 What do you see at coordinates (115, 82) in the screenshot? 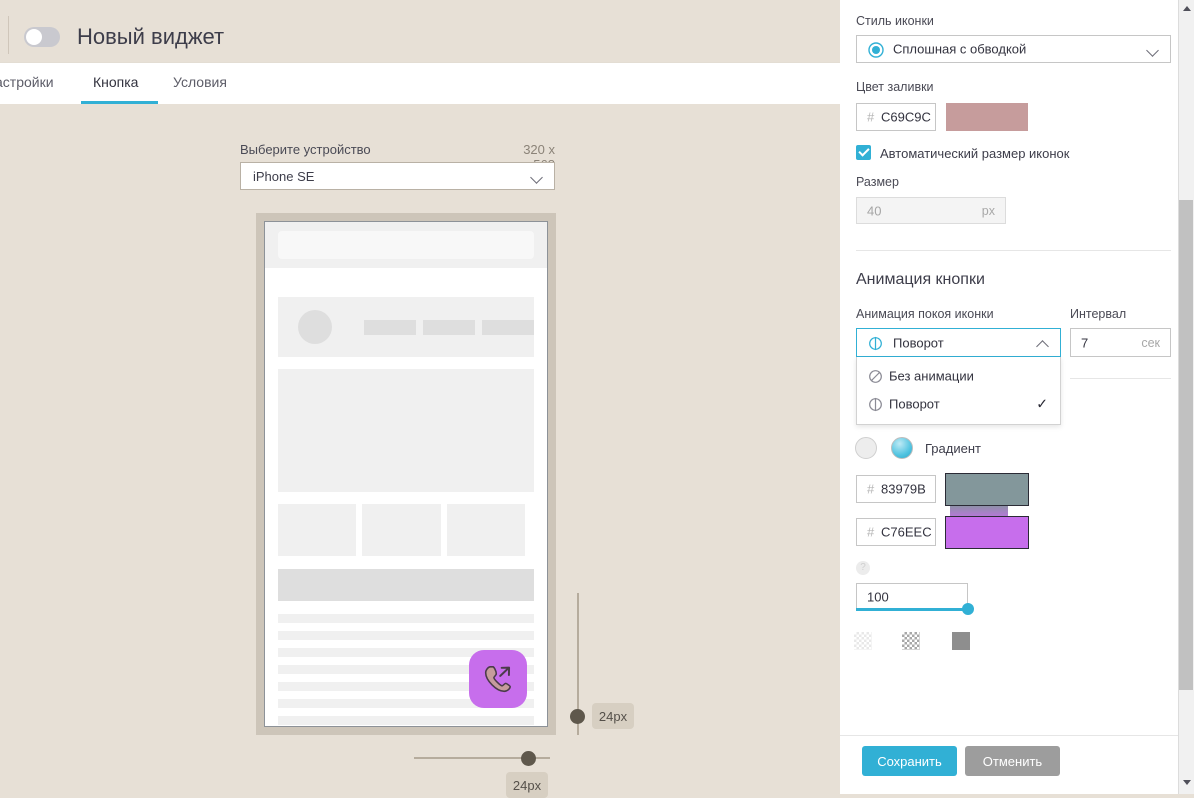
I see `tab-button: Кнопка` at bounding box center [115, 82].